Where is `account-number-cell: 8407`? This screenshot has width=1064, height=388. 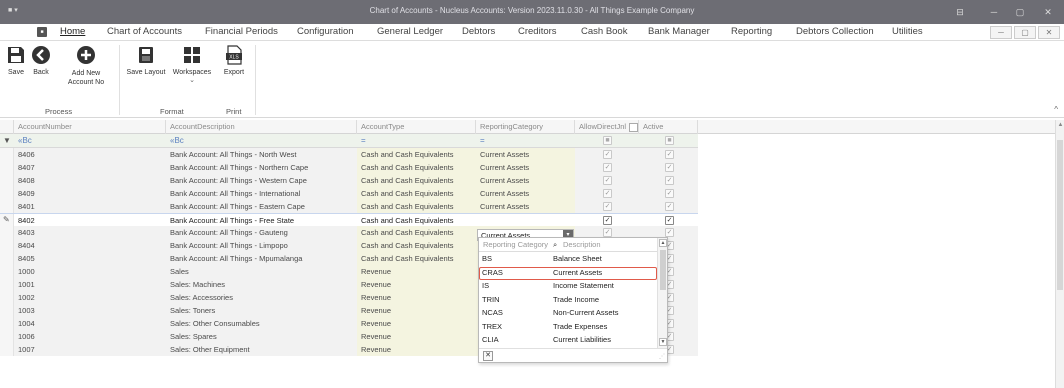 account-number-cell: 8407 is located at coordinates (90, 167).